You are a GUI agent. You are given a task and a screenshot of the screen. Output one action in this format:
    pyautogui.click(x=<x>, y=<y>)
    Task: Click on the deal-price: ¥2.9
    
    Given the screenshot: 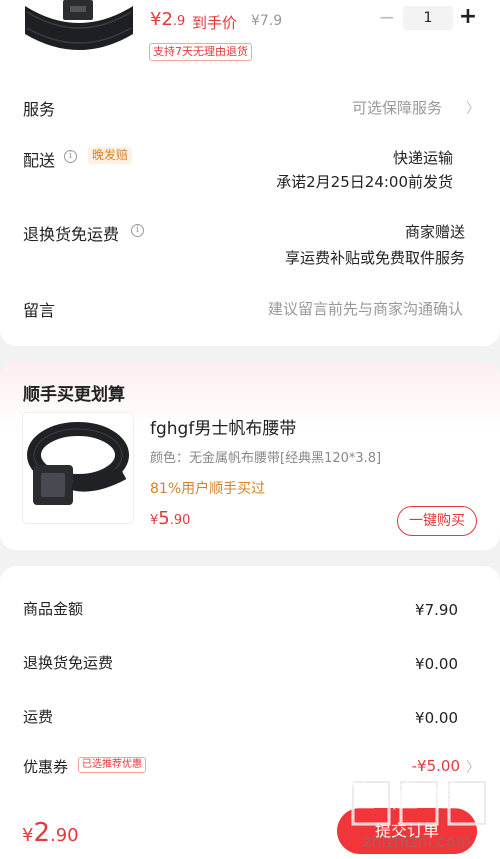 What is the action you would take?
    pyautogui.click(x=167, y=19)
    